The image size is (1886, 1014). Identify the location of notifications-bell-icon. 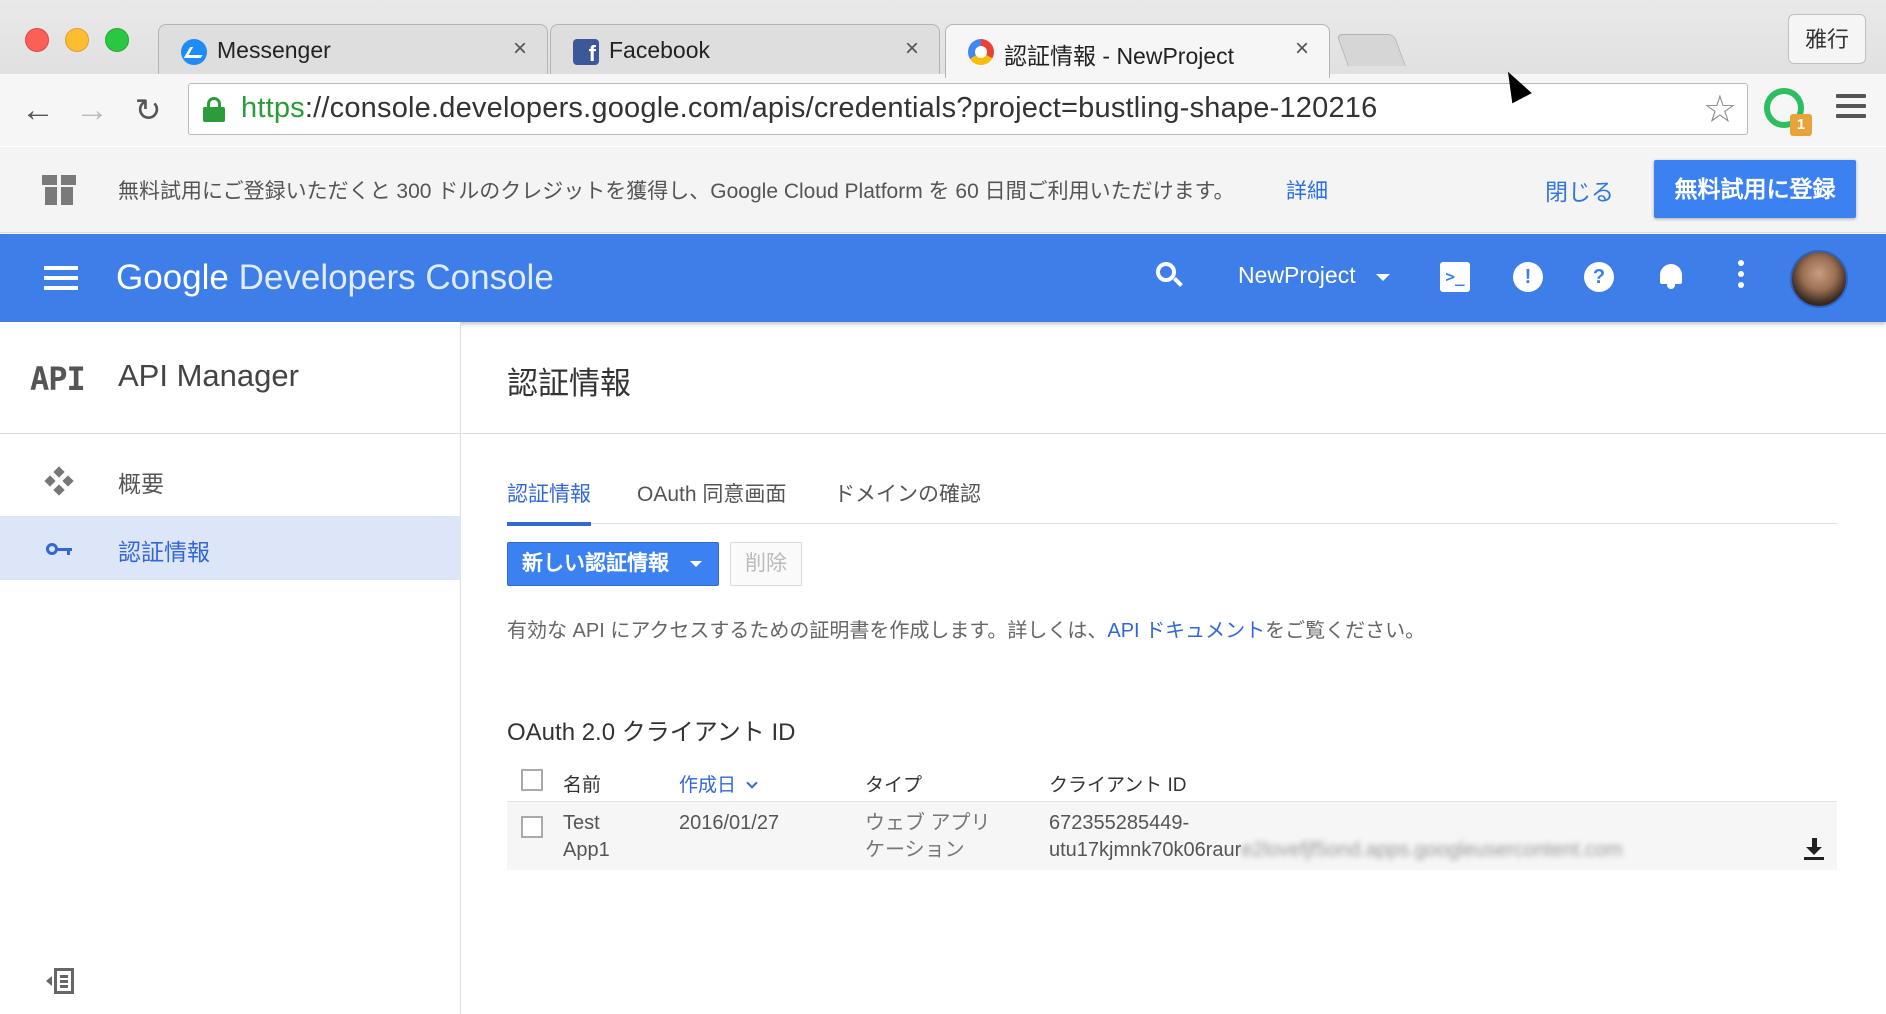
(1671, 277).